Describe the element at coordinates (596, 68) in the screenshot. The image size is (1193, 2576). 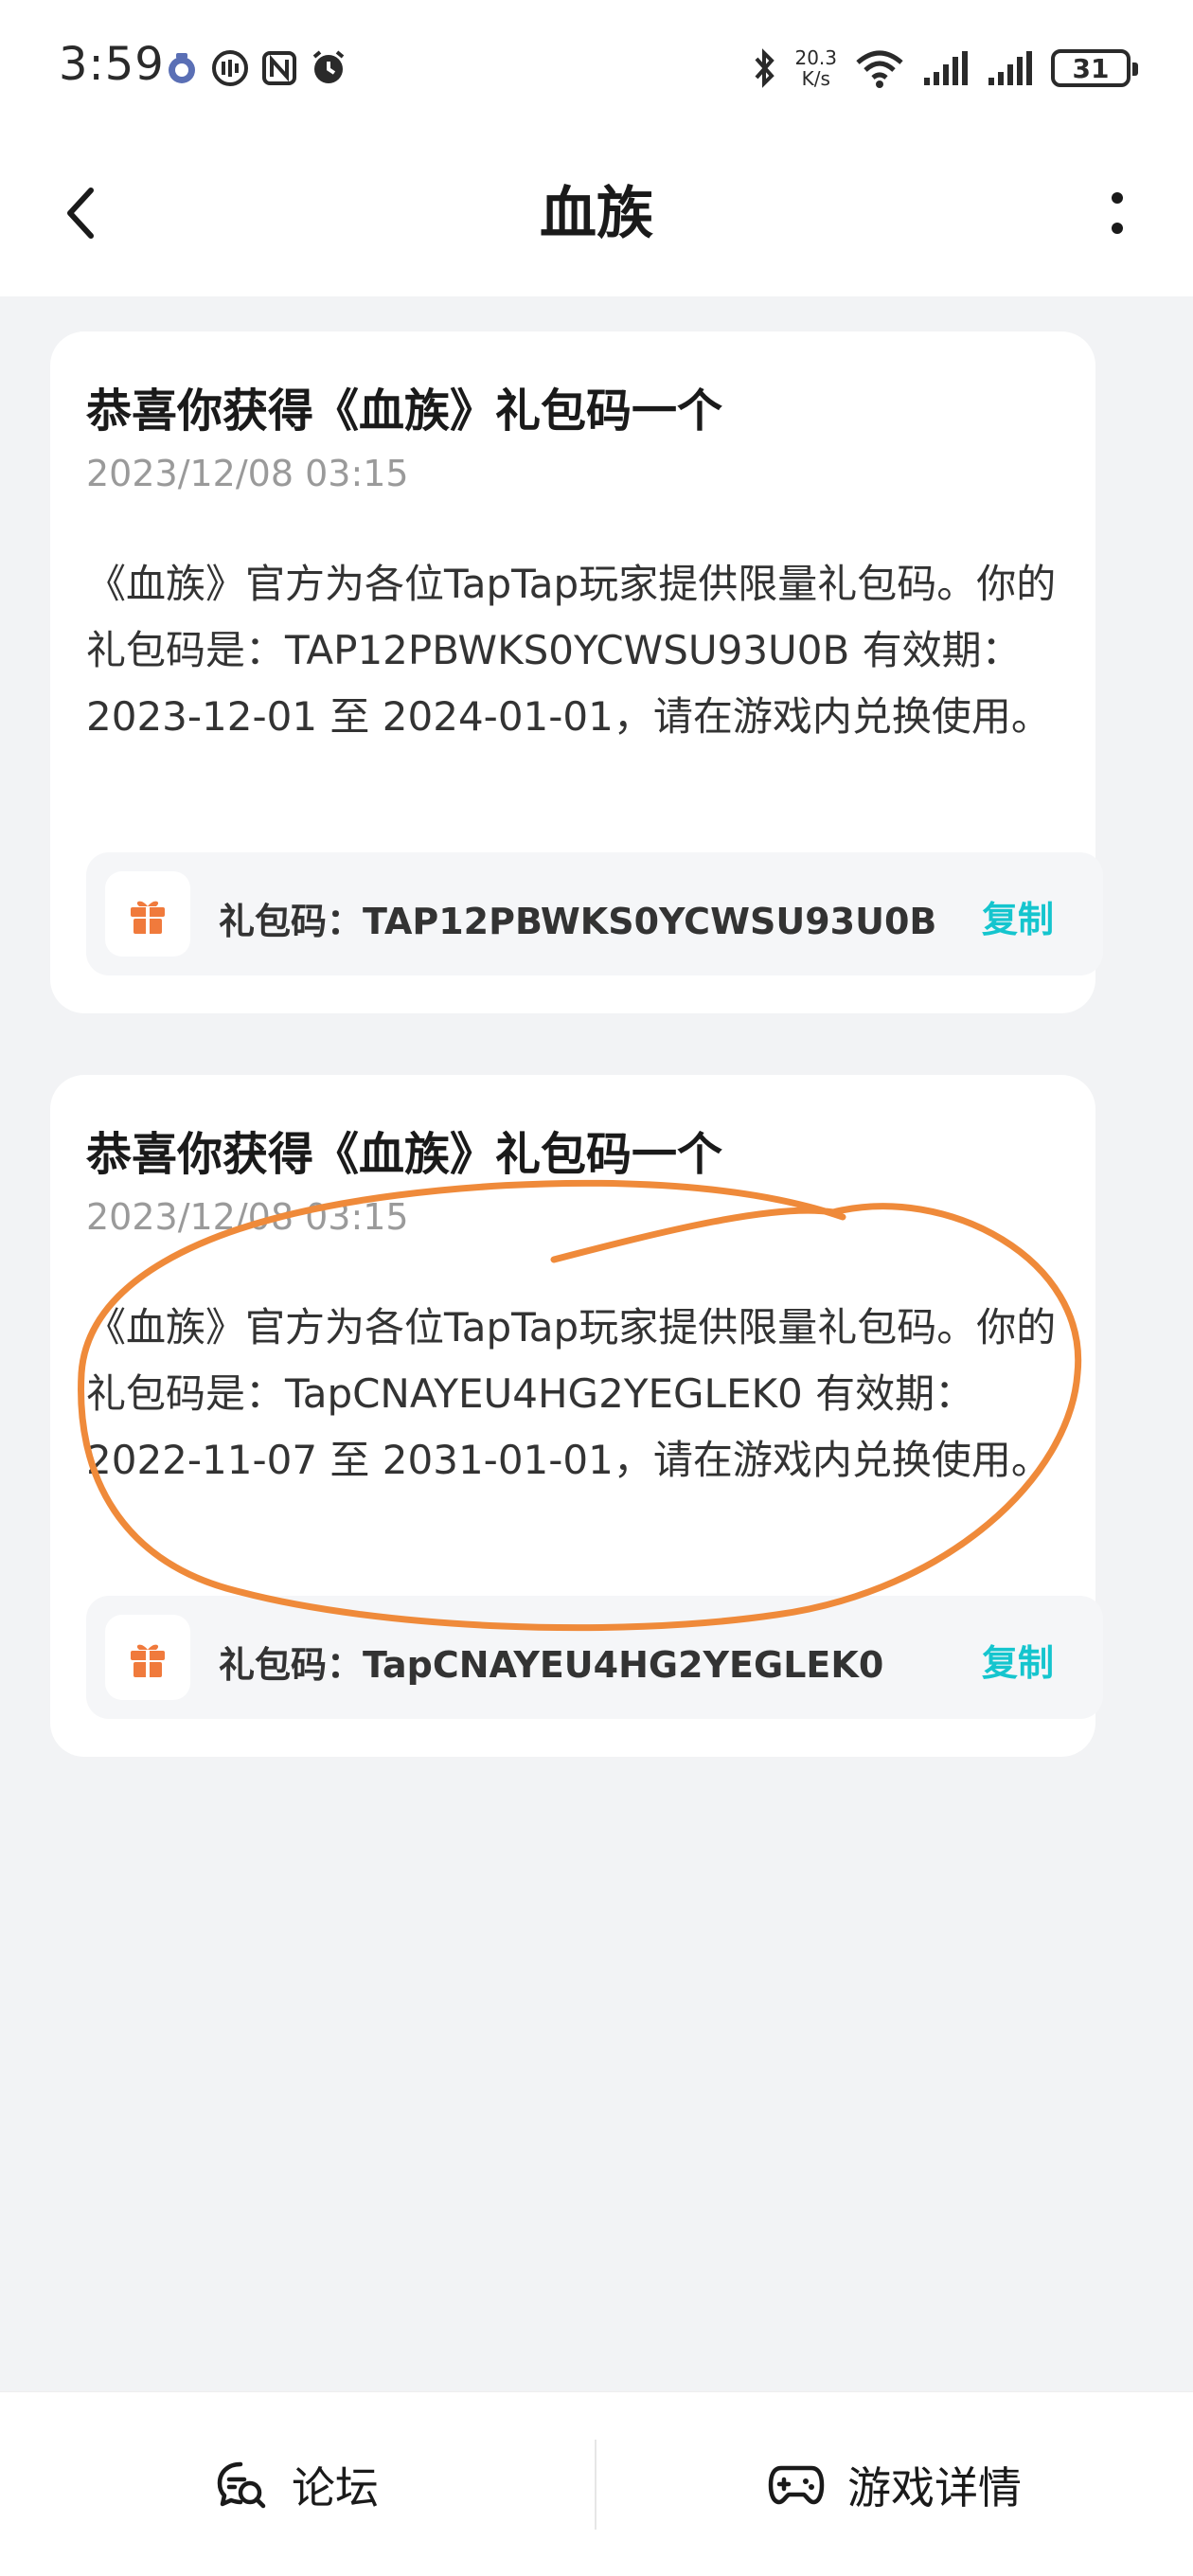
I see `status-bar: 3:59 20.3 K/s 31` at that location.